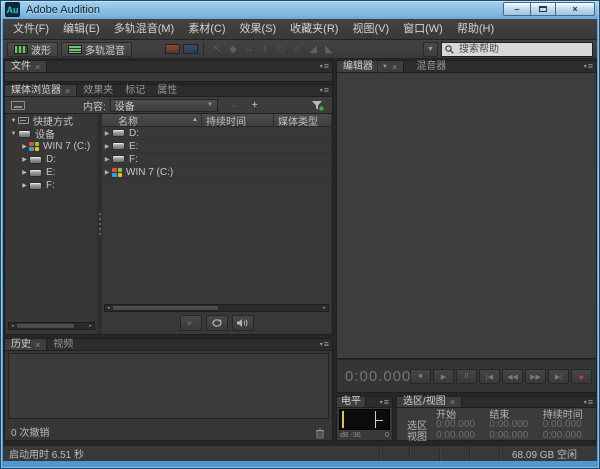  What do you see at coordinates (237, 121) in the screenshot?
I see `column-header-duration: 持续时间` at bounding box center [237, 121].